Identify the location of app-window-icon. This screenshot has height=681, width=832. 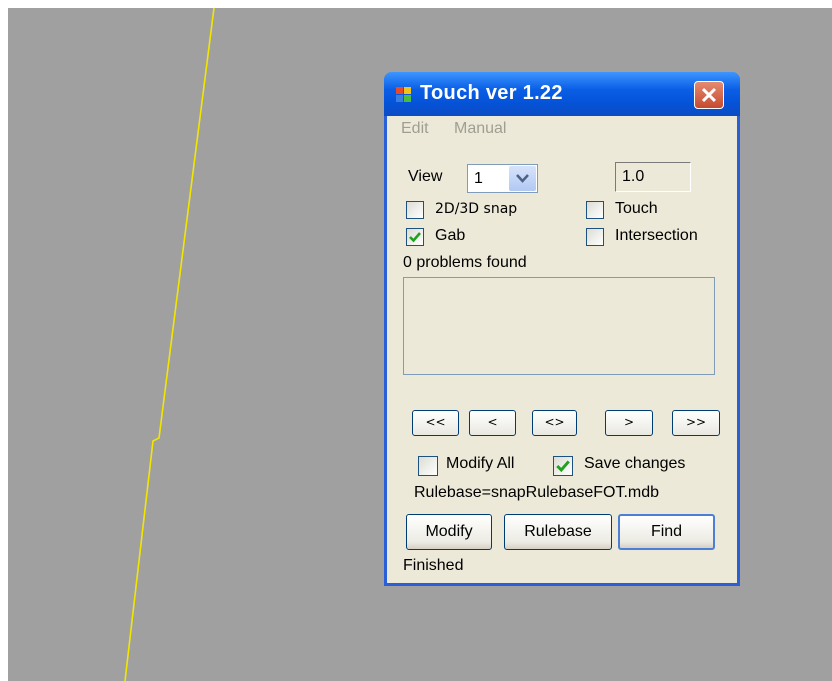
(404, 95).